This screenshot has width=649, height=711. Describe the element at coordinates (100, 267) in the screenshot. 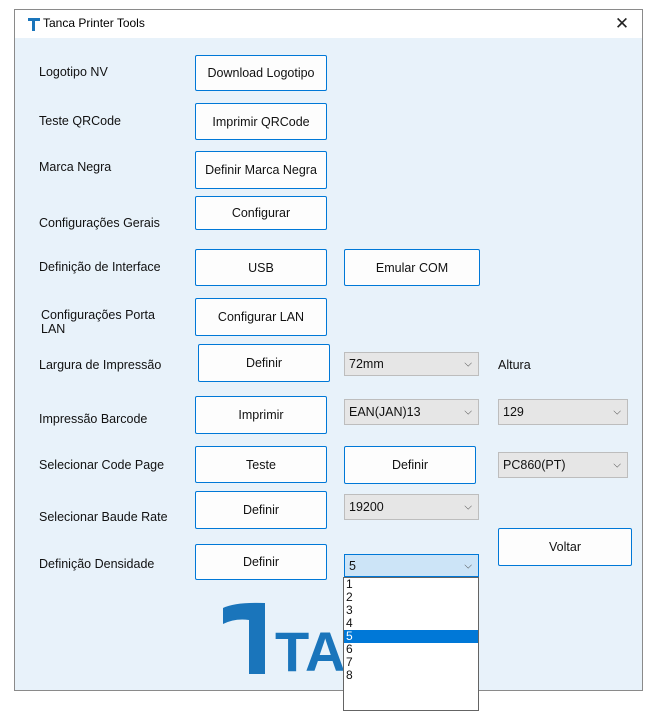

I see `interface-label: Definição de Interface` at that location.